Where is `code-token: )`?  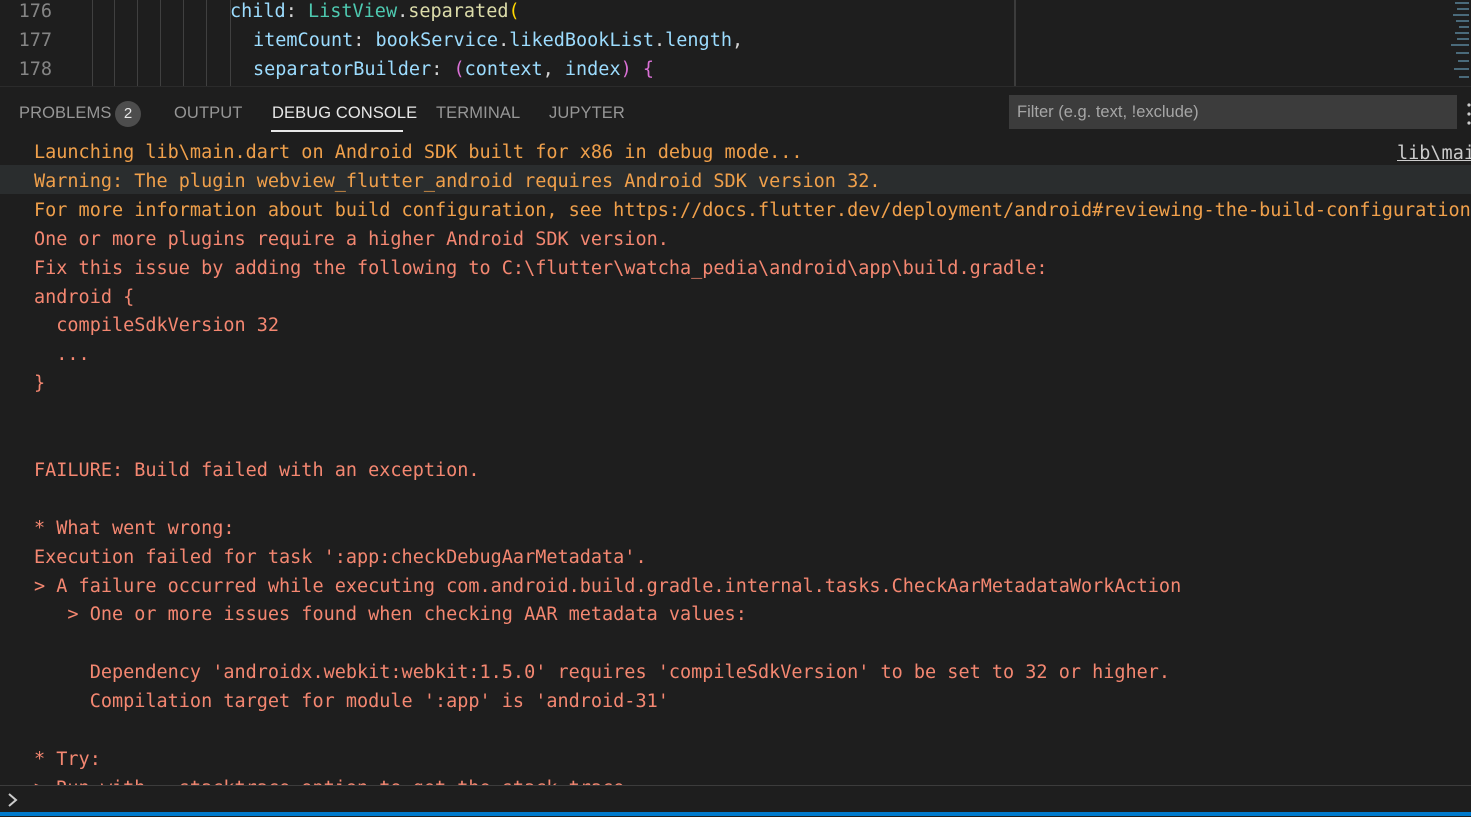 code-token: ) is located at coordinates (626, 69).